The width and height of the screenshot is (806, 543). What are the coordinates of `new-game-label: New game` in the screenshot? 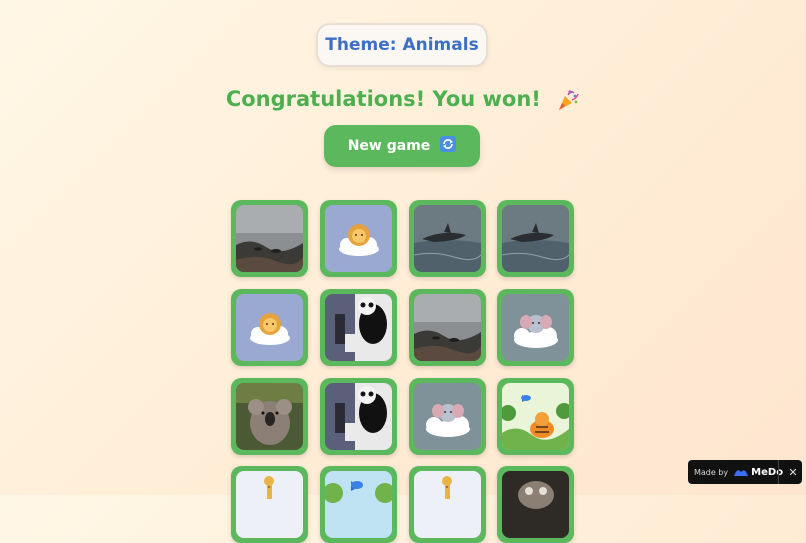 It's located at (389, 146).